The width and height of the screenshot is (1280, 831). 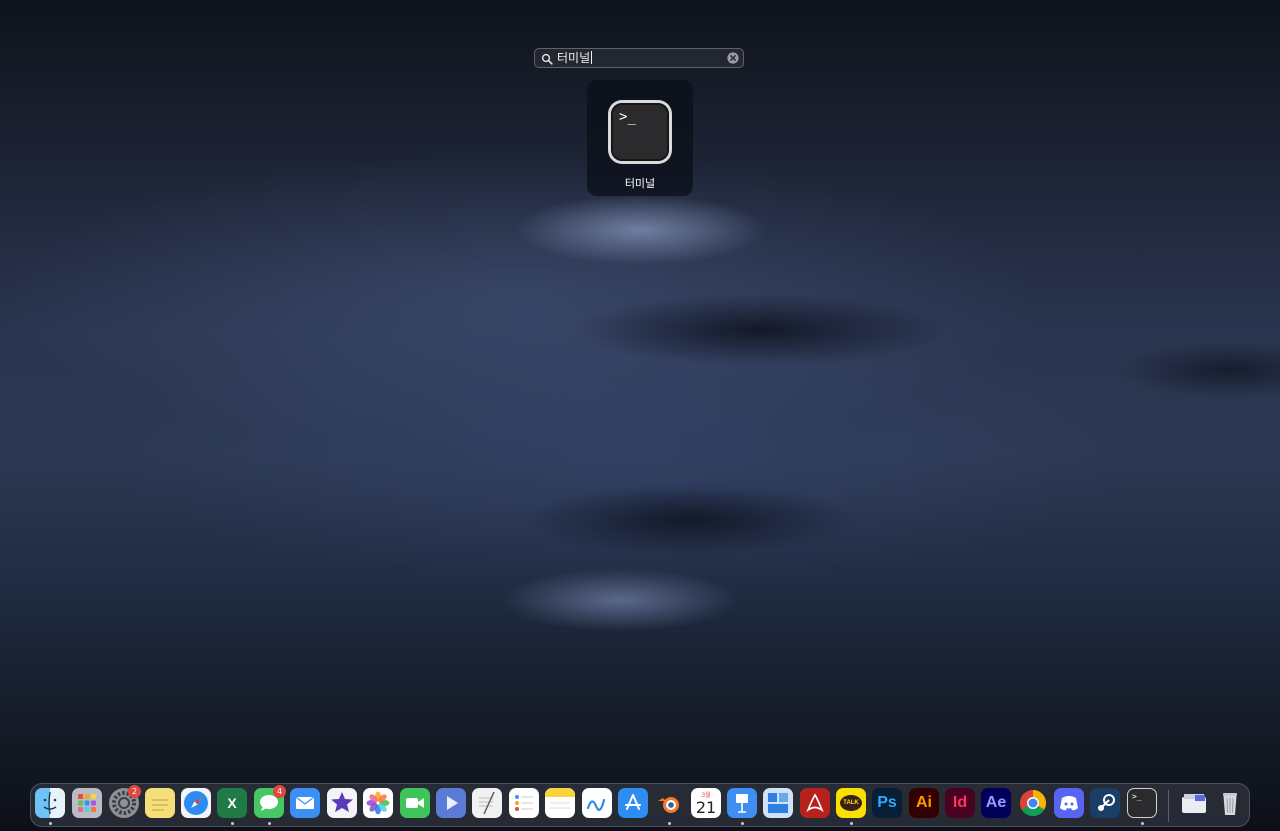 What do you see at coordinates (1142, 823) in the screenshot?
I see `terminal-running-dot` at bounding box center [1142, 823].